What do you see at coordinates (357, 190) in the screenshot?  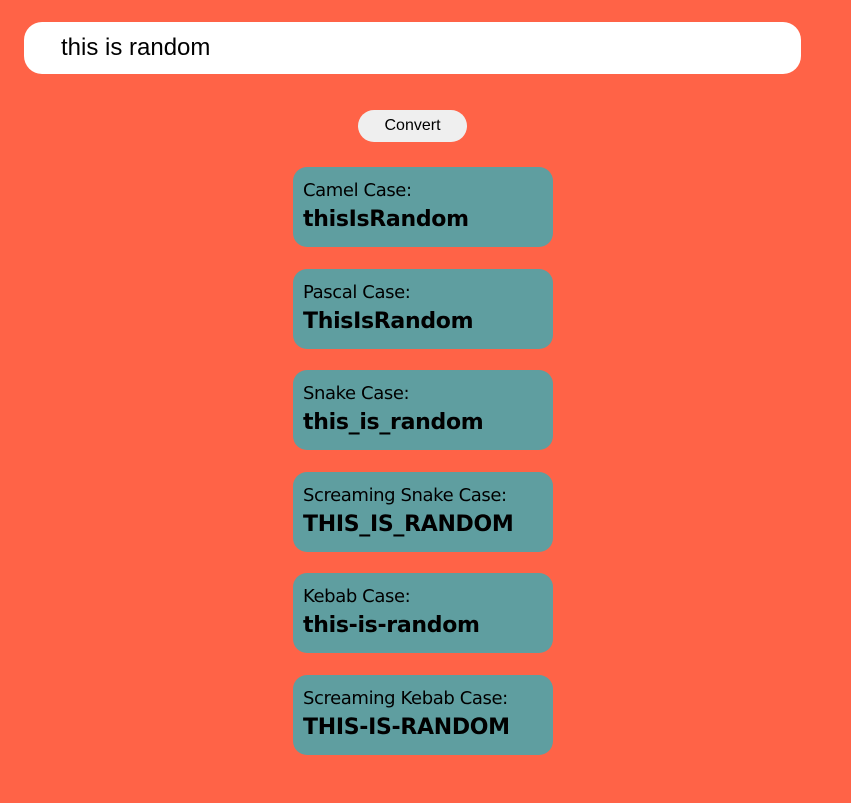 I see `result-label: Camel Case:` at bounding box center [357, 190].